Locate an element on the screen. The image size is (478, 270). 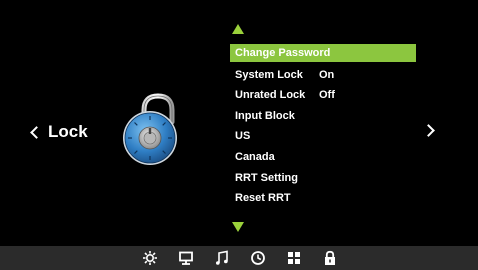
menu-item-unrated-lock: Unrated Lock Off is located at coordinates (323, 95).